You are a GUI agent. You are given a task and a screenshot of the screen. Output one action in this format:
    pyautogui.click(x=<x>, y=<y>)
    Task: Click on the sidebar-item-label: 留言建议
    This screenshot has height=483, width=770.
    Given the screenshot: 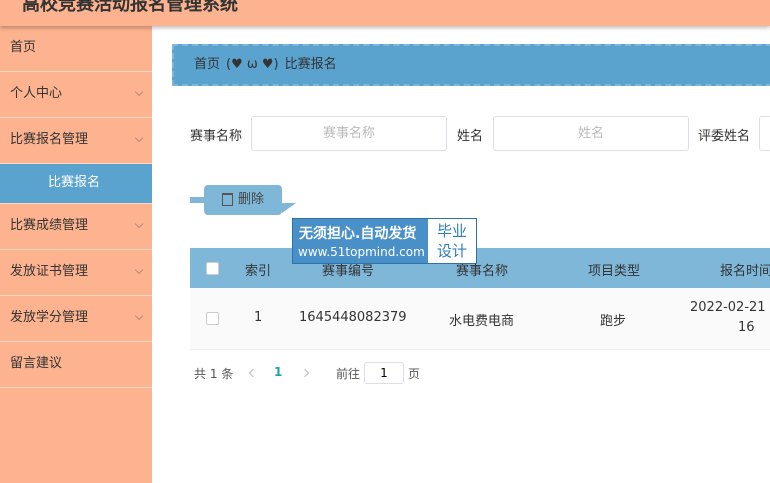 What is the action you would take?
    pyautogui.click(x=36, y=363)
    